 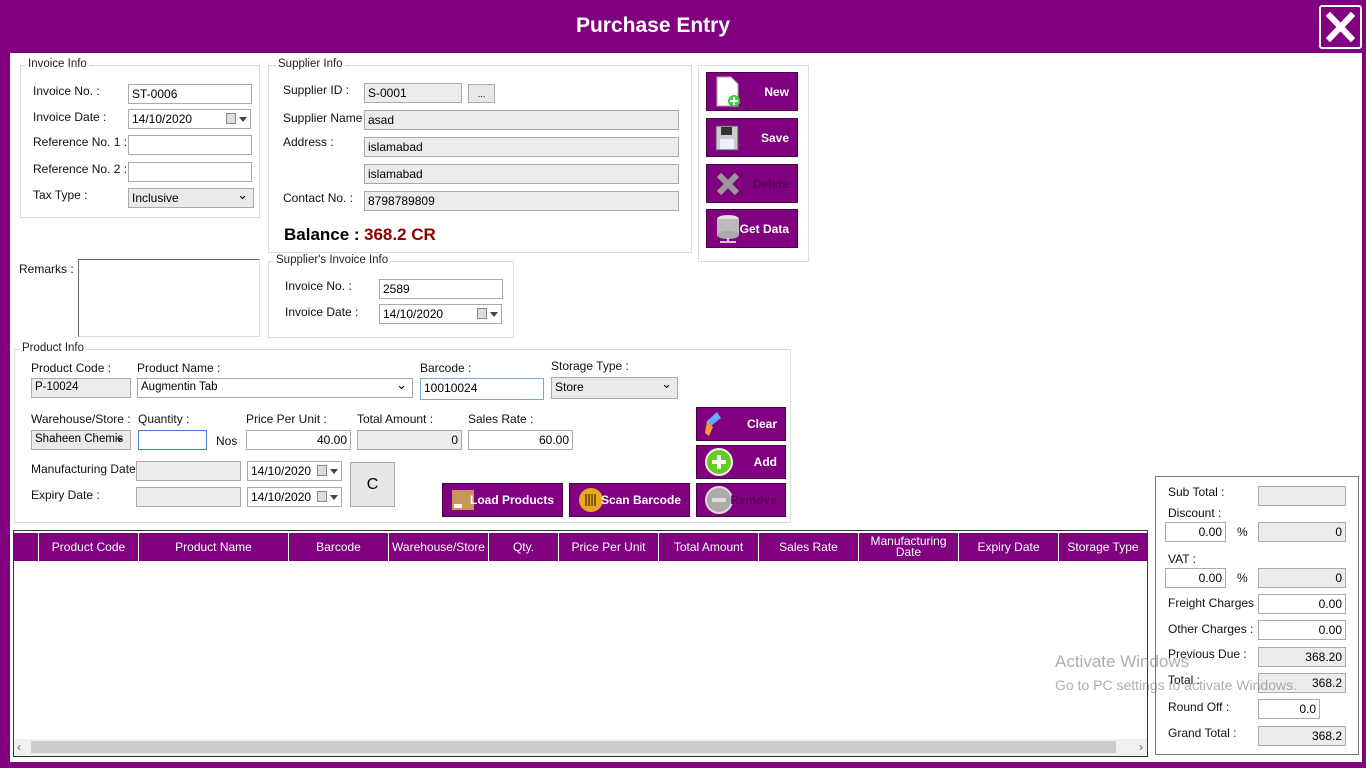 I want to click on product-code-input: P-10024, so click(x=81, y=388).